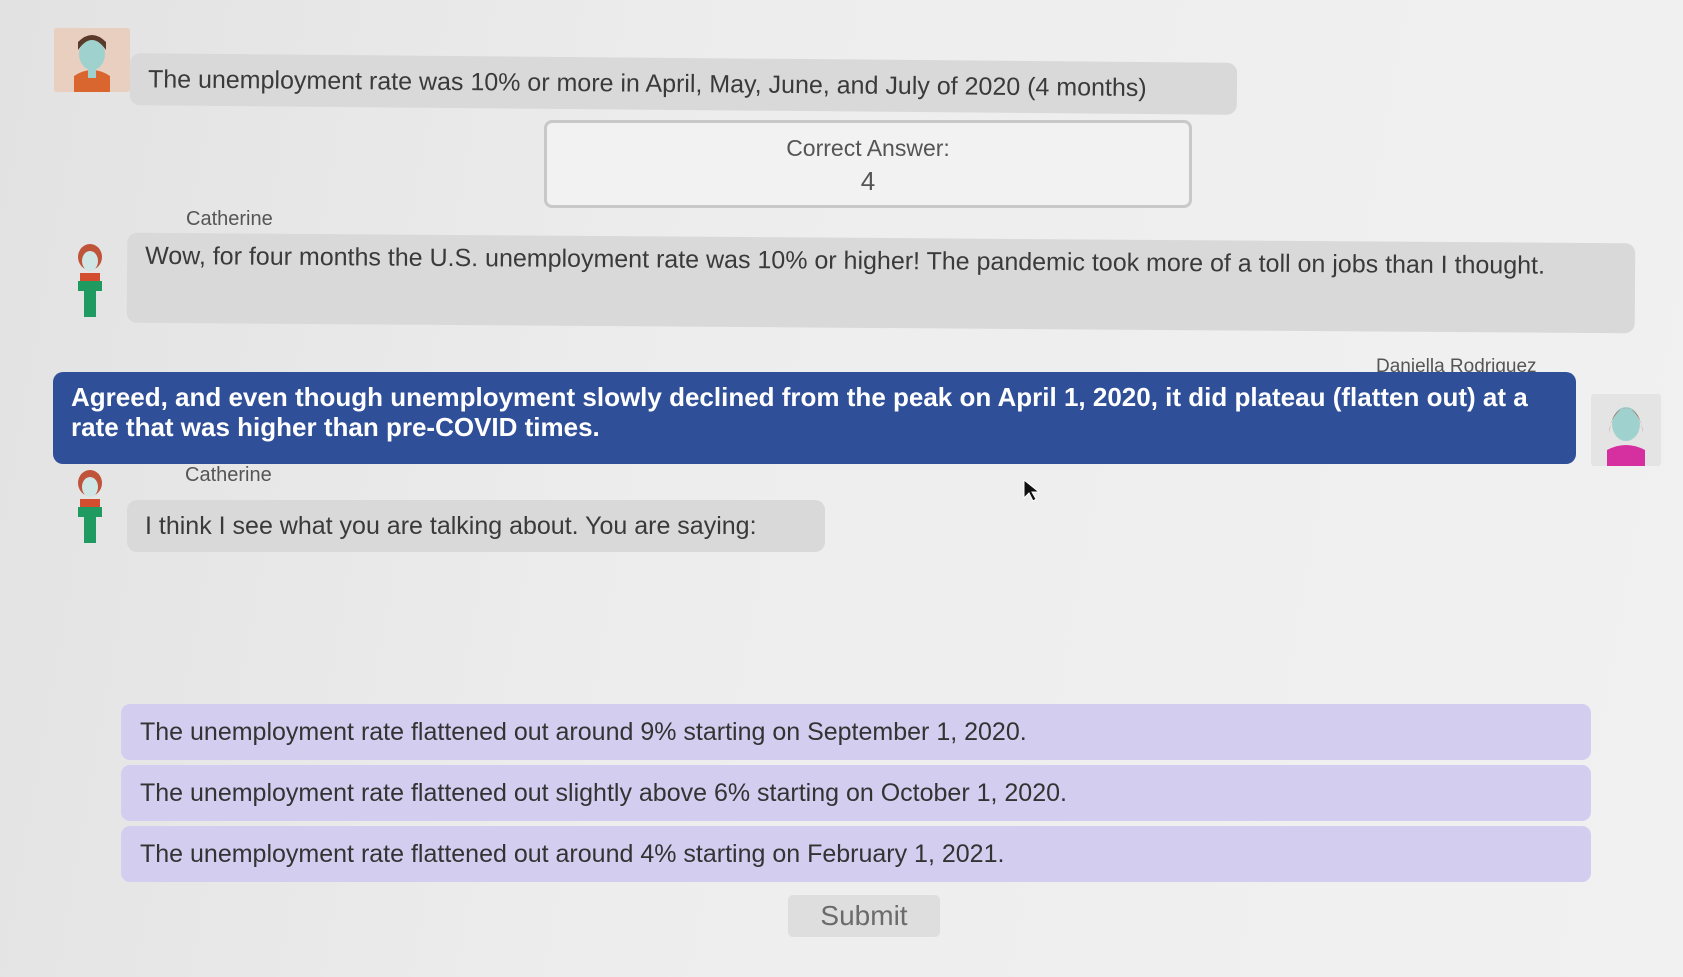 The height and width of the screenshot is (977, 1683). I want to click on speaker-catherine: Catherine, so click(229, 219).